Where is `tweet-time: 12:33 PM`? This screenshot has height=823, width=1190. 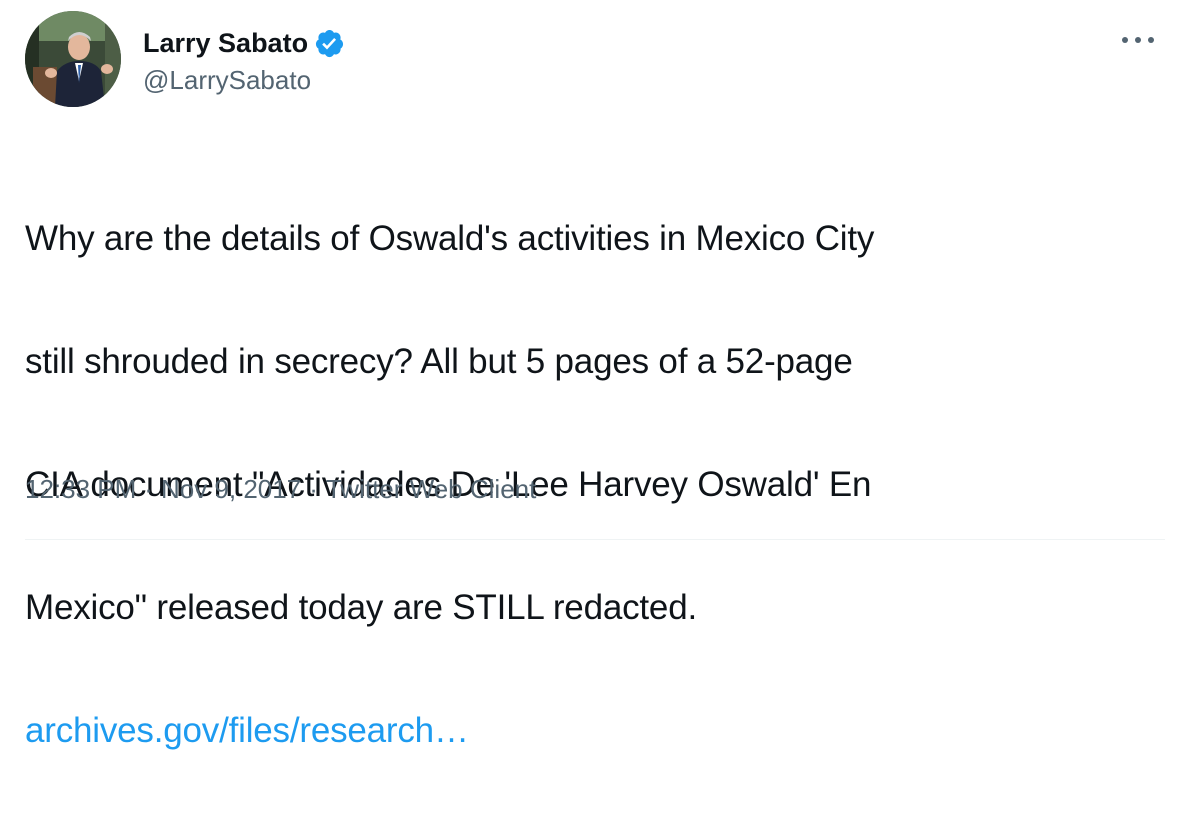 tweet-time: 12:33 PM is located at coordinates (80, 489).